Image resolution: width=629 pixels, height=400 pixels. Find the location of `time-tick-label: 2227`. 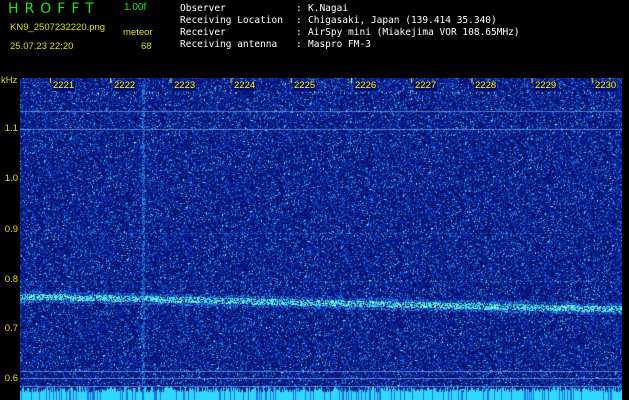

time-tick-label: 2227 is located at coordinates (426, 85).